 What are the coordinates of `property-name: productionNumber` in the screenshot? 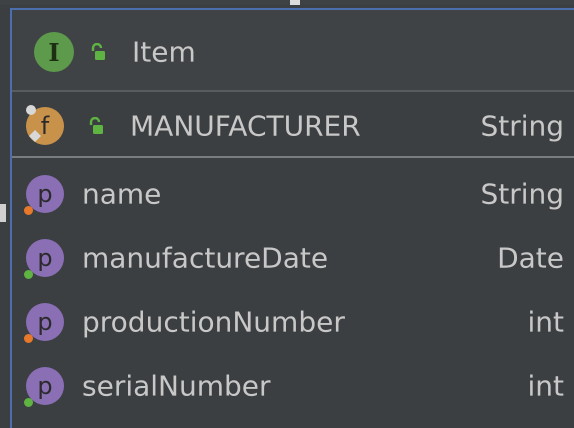 It's located at (213, 322).